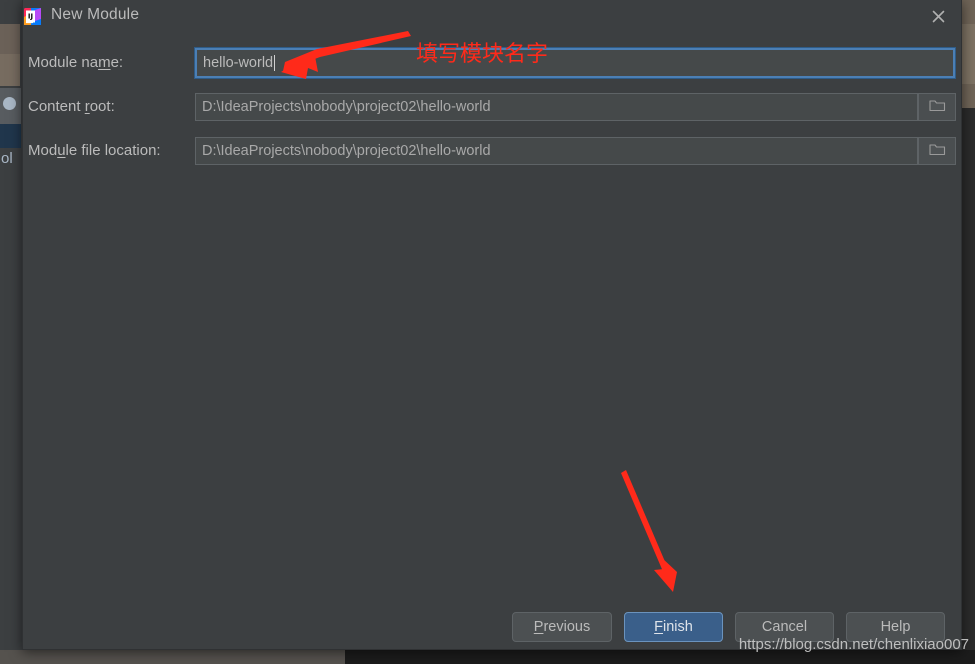  What do you see at coordinates (238, 63) in the screenshot?
I see `module-name-value: hello-world` at bounding box center [238, 63].